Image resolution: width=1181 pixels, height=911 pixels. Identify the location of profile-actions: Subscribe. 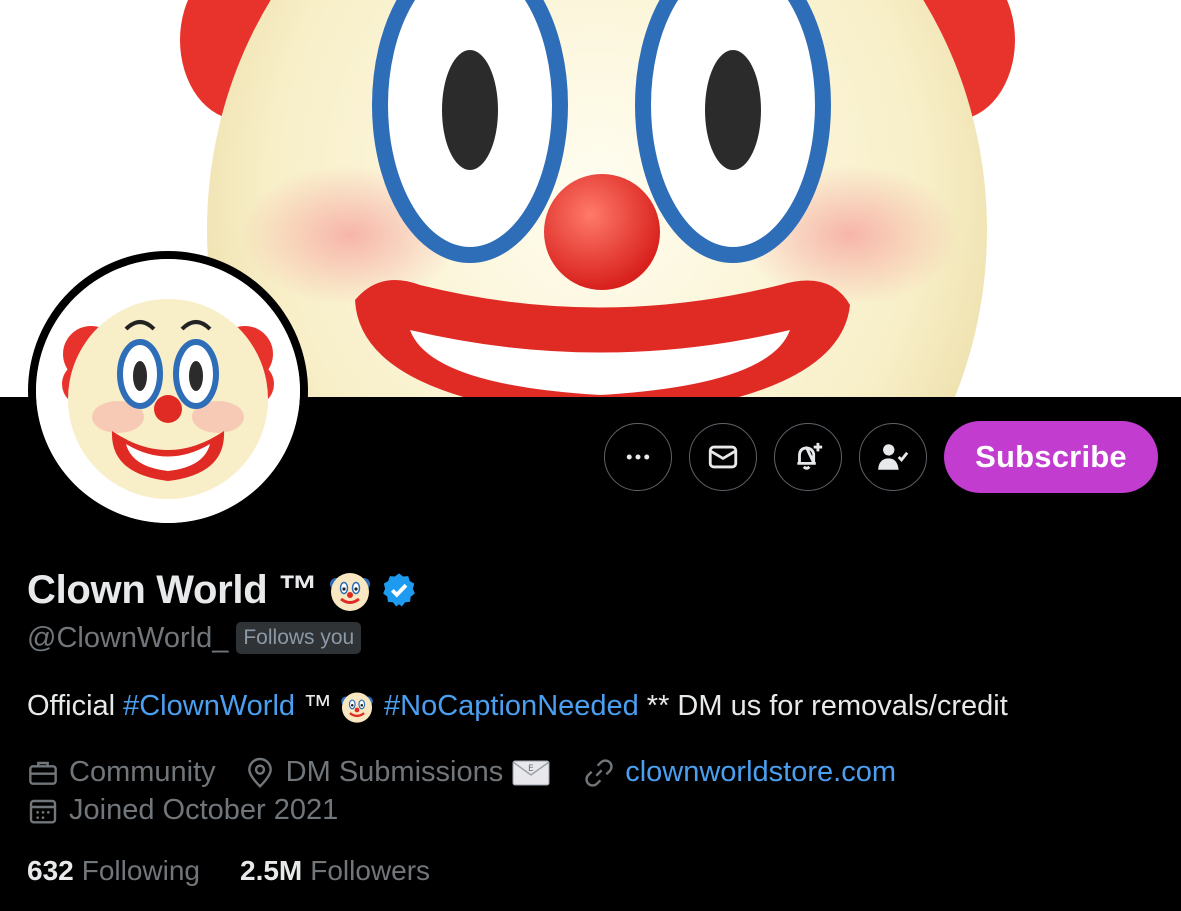
(881, 457).